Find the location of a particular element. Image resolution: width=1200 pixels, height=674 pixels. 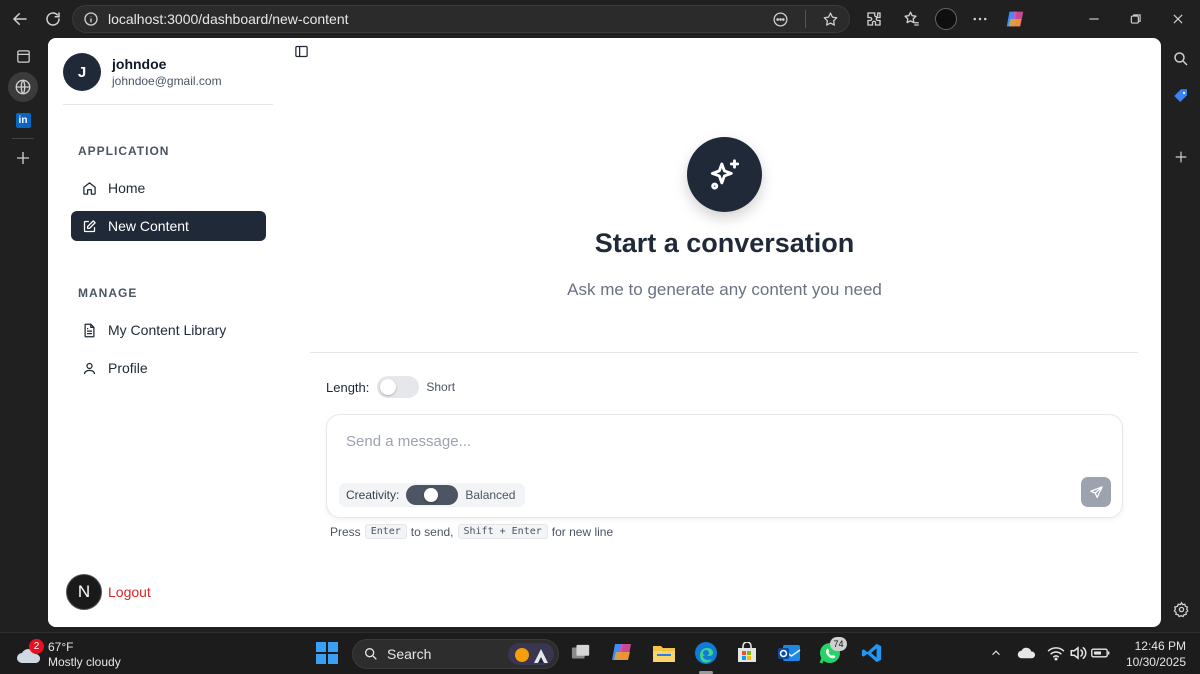

creativity-control: Creativity: Balanced is located at coordinates (432, 495).